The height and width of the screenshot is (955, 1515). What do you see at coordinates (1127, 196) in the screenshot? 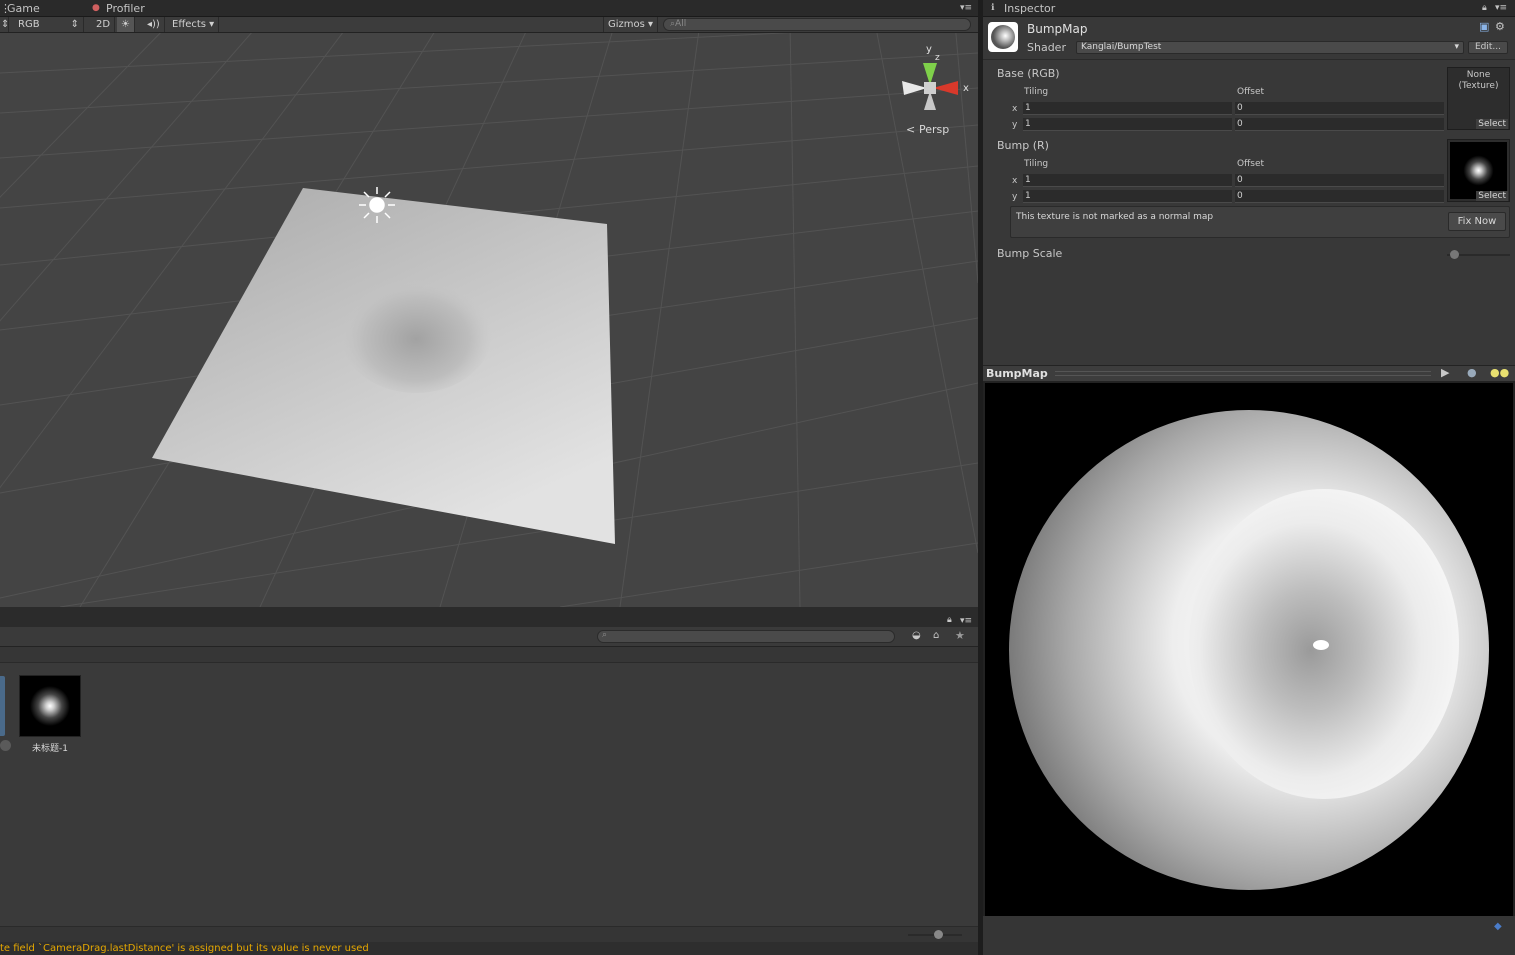
I see `bump-tiling-y-field: 1` at bounding box center [1127, 196].